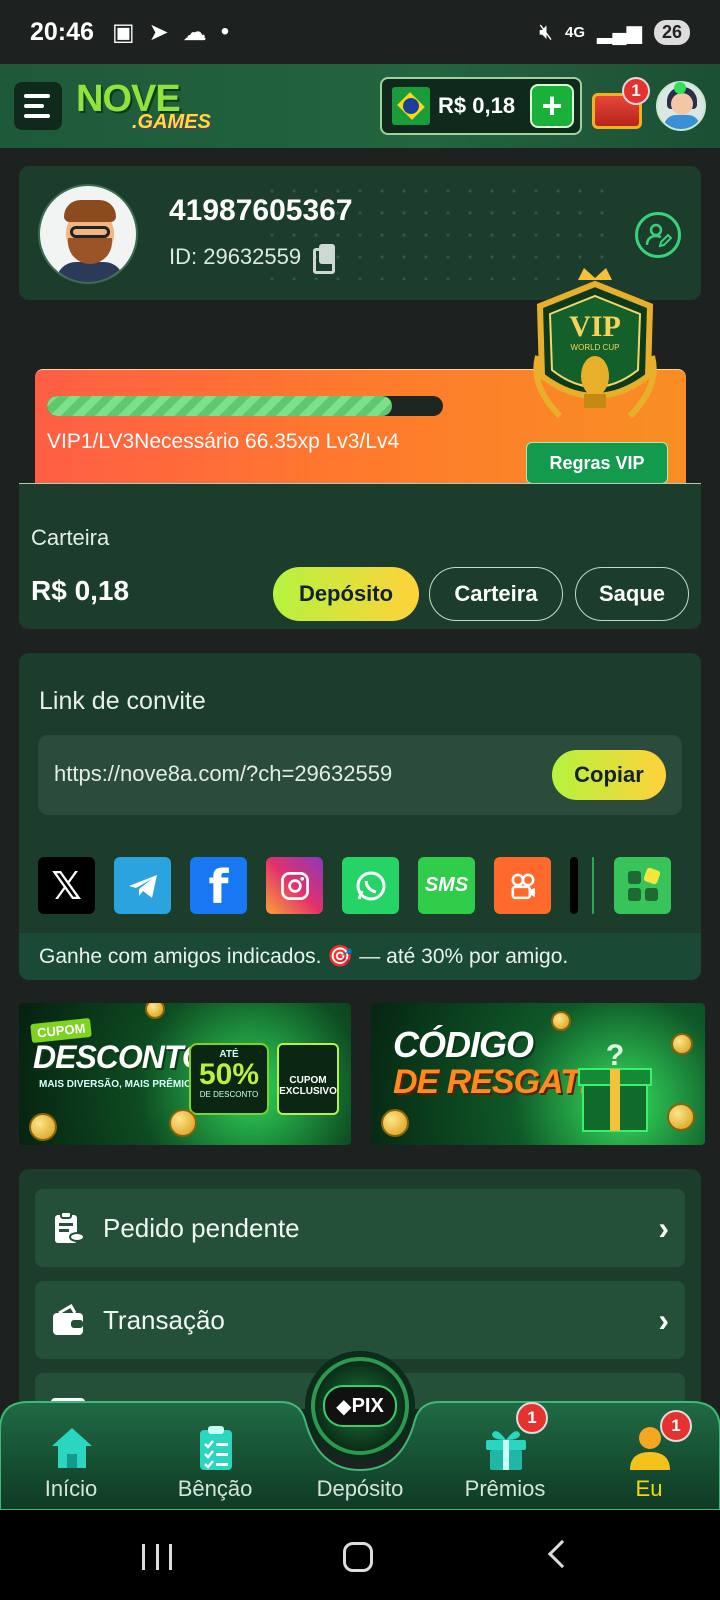 The height and width of the screenshot is (1600, 720). Describe the element at coordinates (157, 1557) in the screenshot. I see `recent-apps-button` at that location.